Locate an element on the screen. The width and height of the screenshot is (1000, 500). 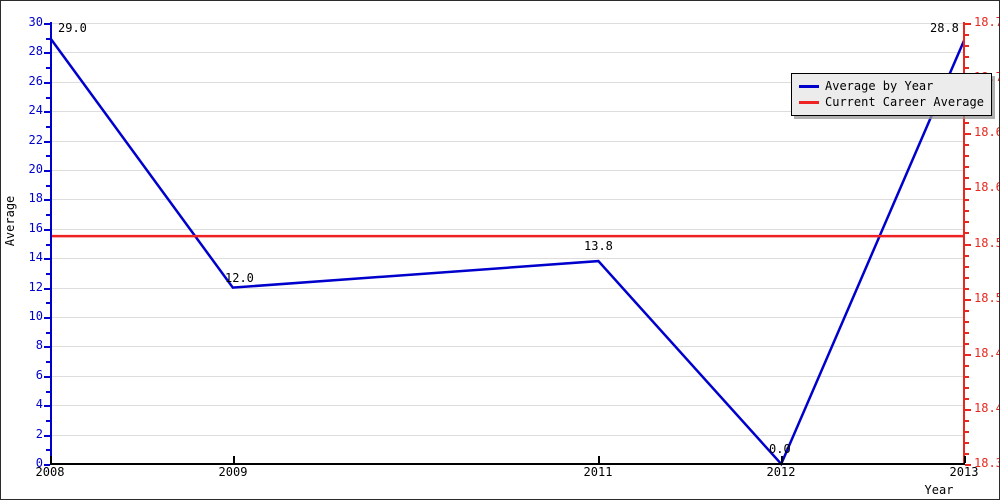
y-axis-left-line is located at coordinates (51, 243).